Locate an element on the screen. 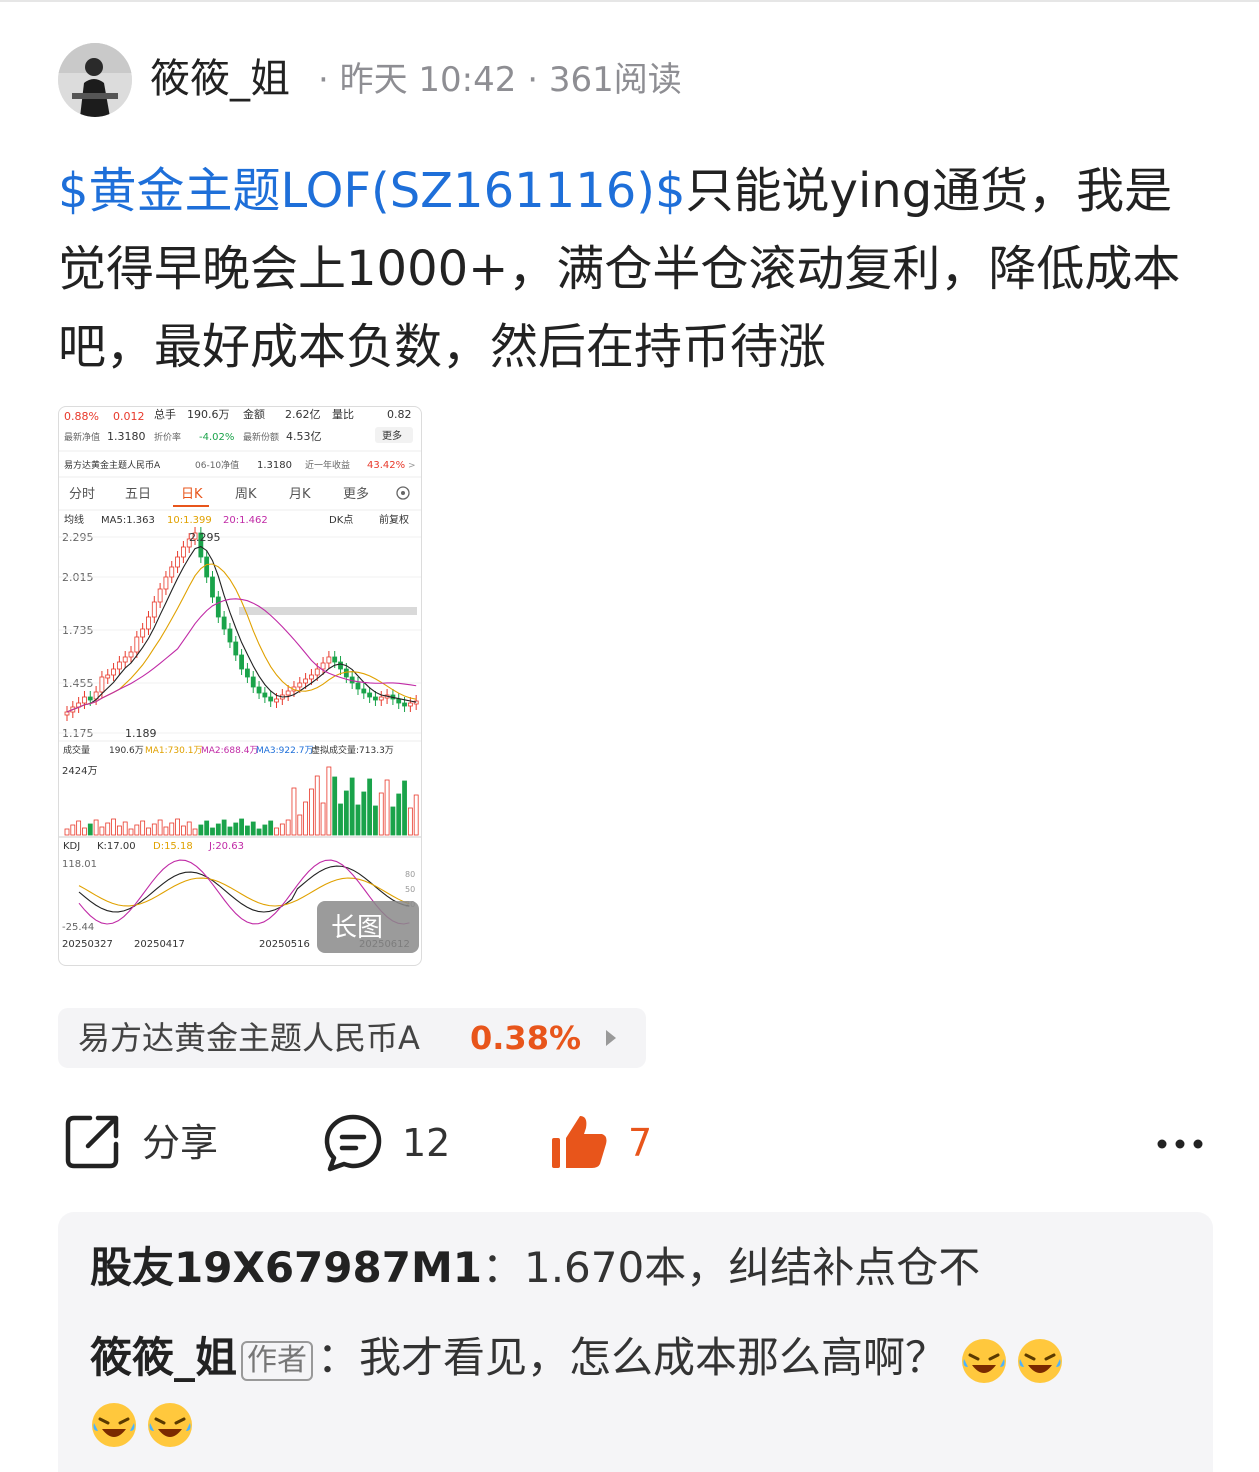  nav-value: 1.3180 is located at coordinates (126, 436).